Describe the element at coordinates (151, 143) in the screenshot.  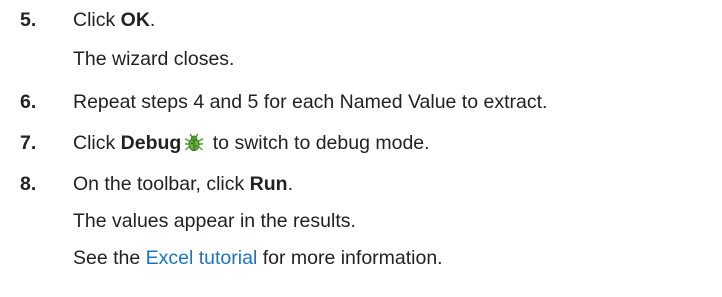
I see `debug-button-reference: Debug` at that location.